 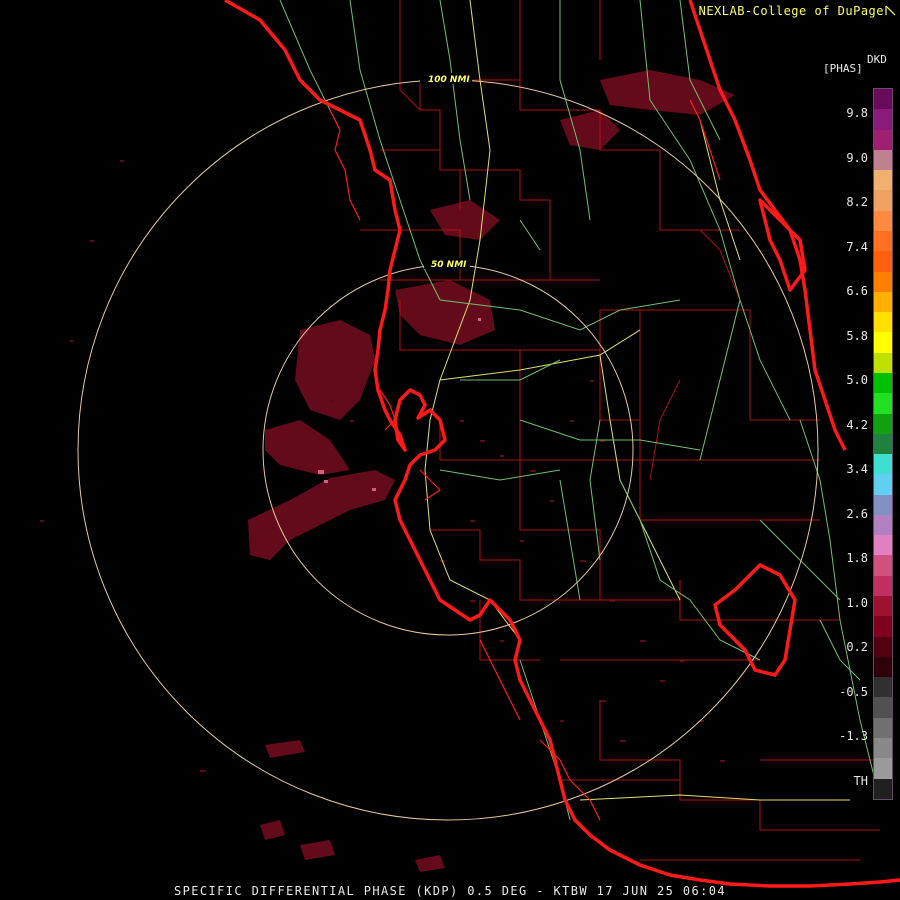 What do you see at coordinates (890, 10) in the screenshot?
I see `arrow-icon` at bounding box center [890, 10].